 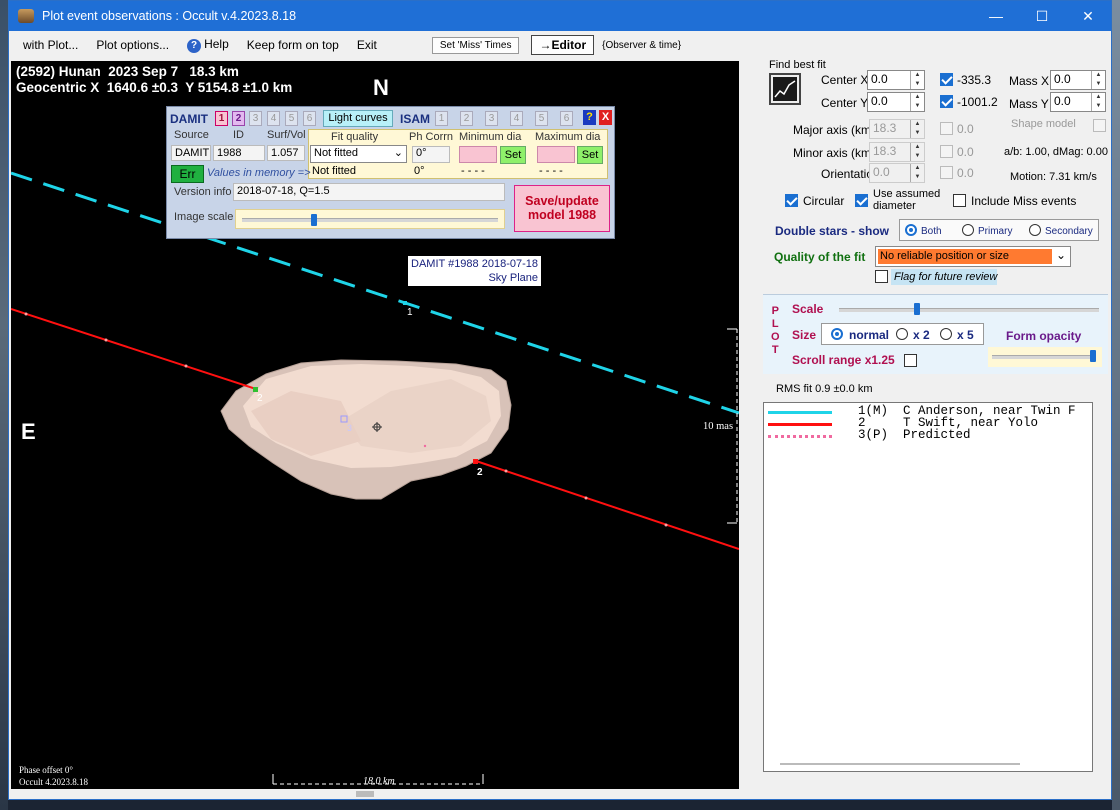 What do you see at coordinates (187, 174) in the screenshot?
I see `err-button: Err` at bounding box center [187, 174].